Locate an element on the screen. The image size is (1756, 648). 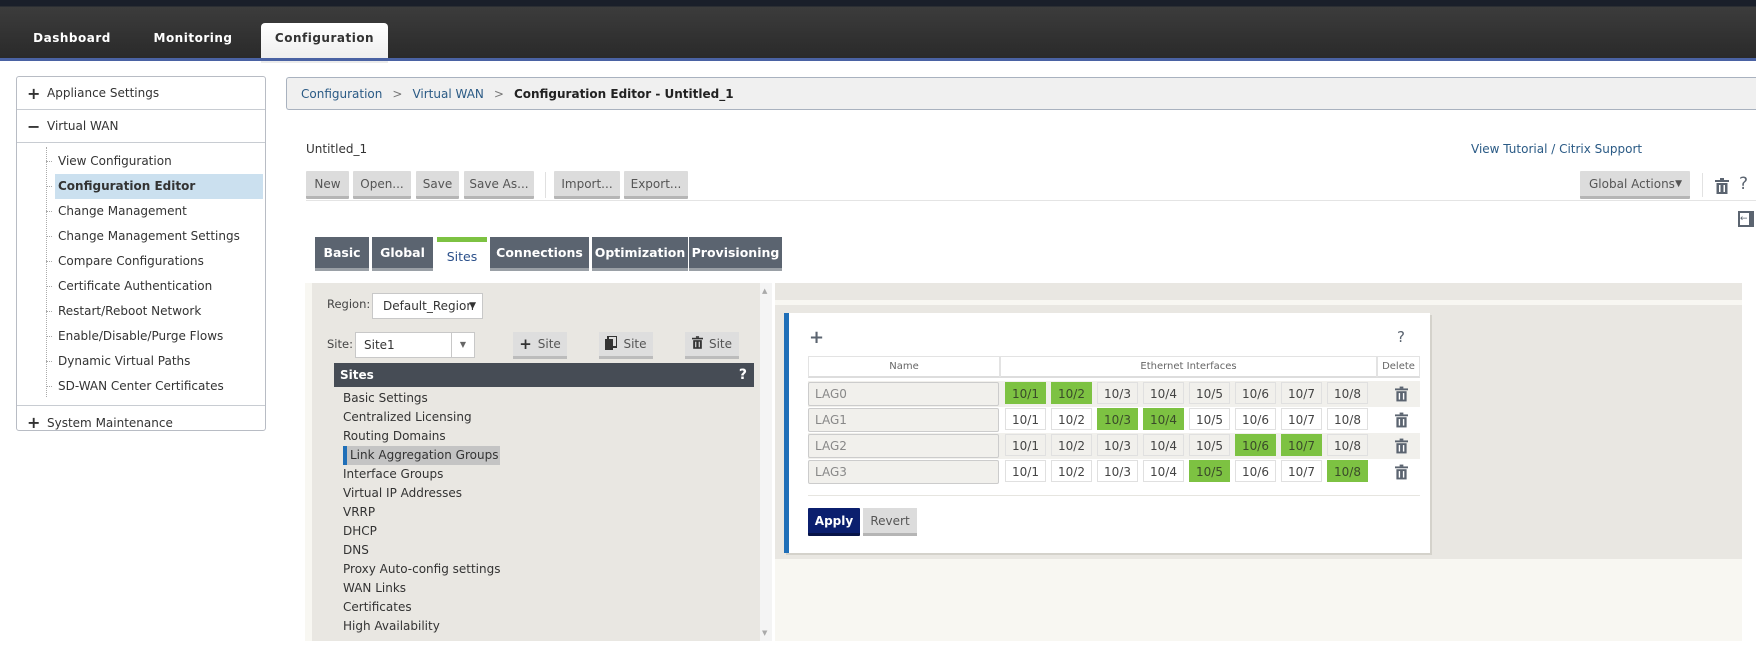
new-button: New is located at coordinates (327, 185).